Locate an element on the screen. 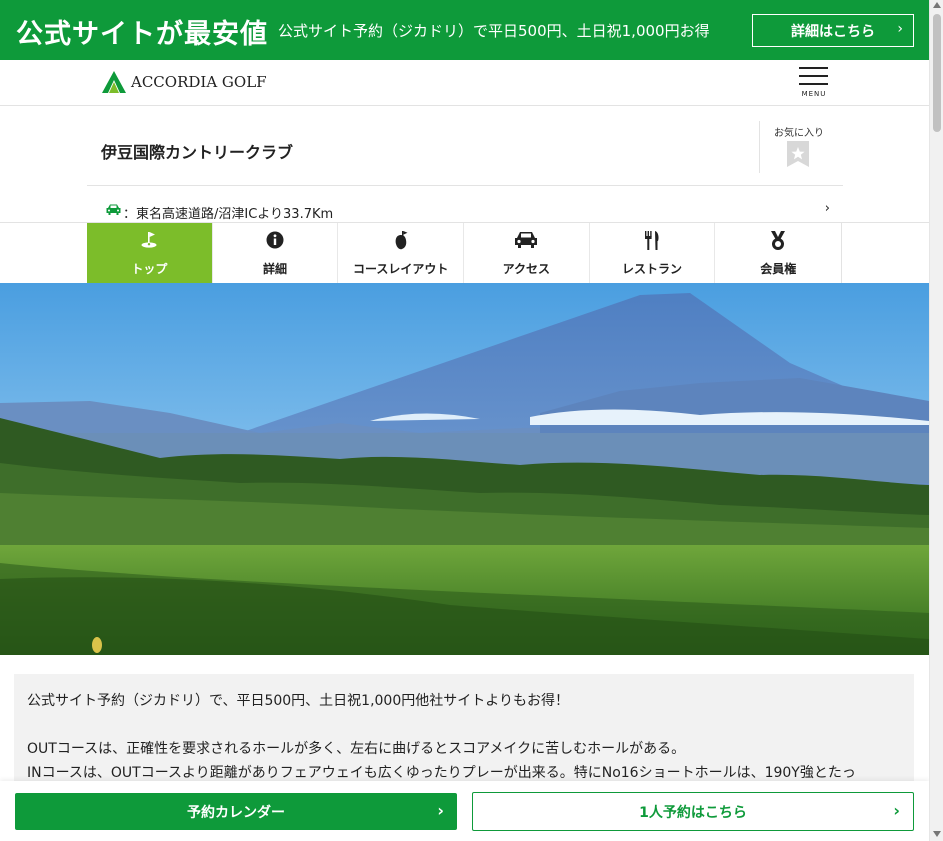  bookmark-star-icon is located at coordinates (798, 154).